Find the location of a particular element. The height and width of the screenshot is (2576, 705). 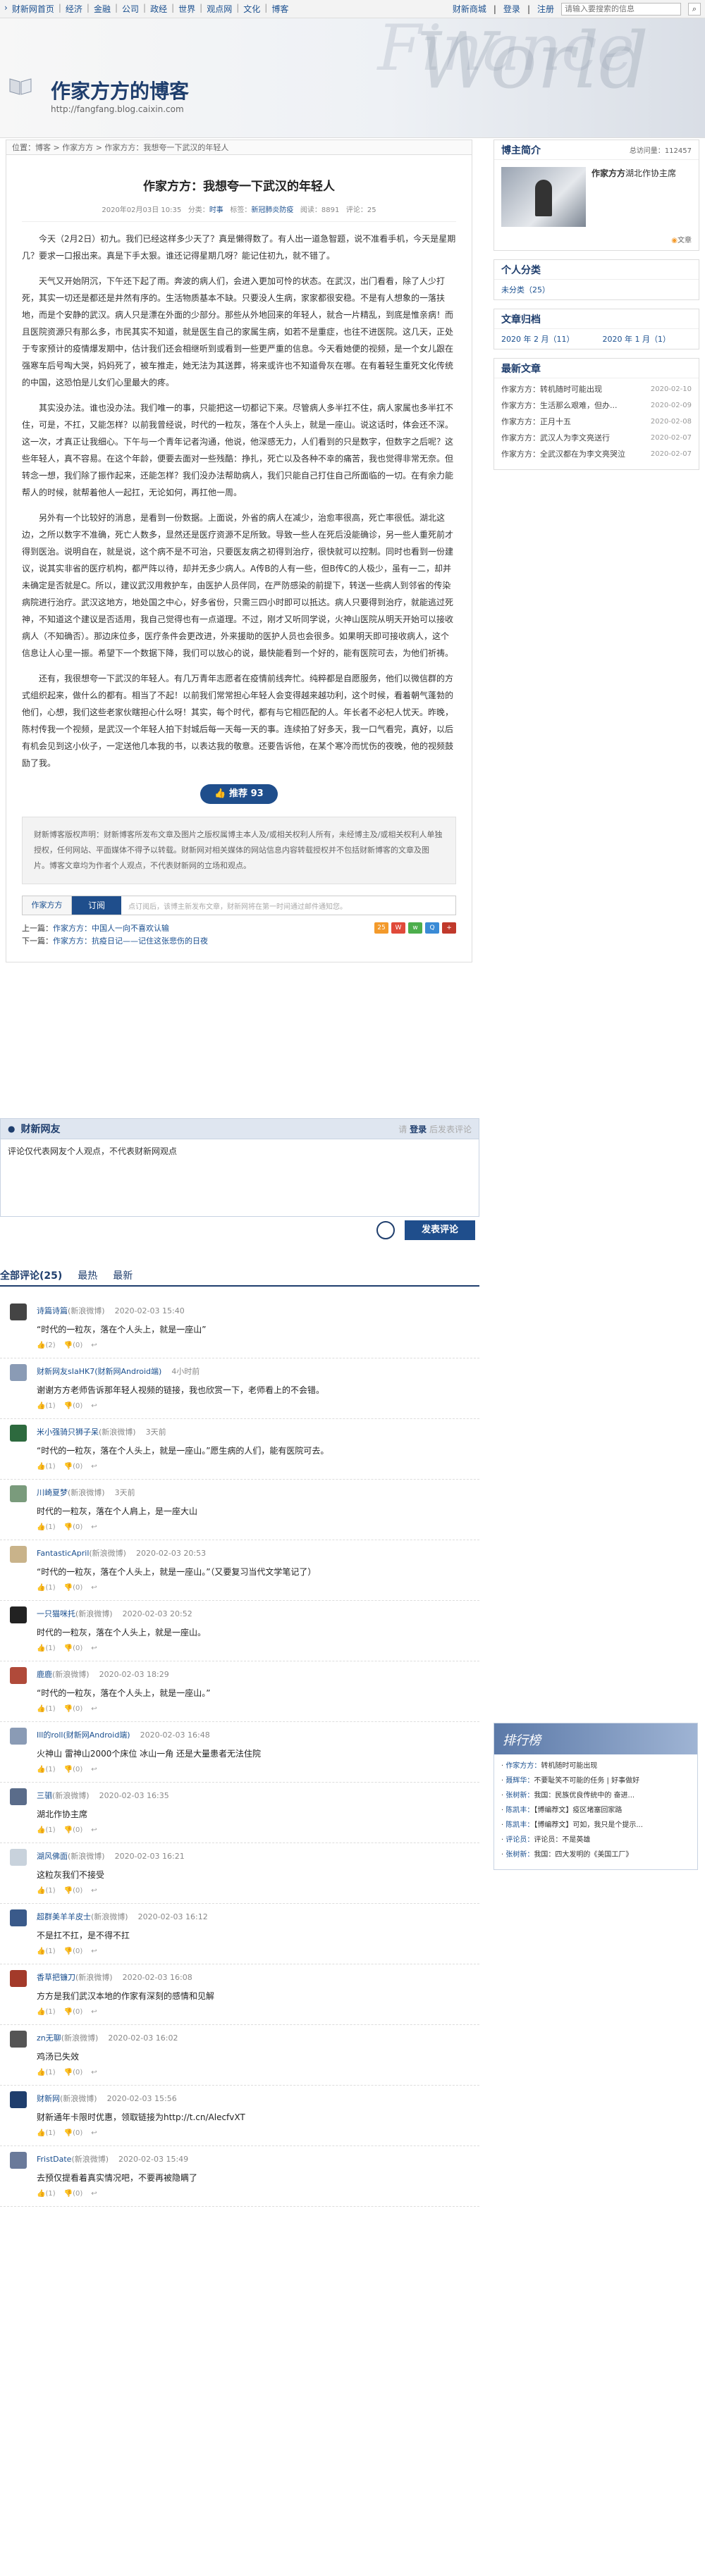

comment-count-icon: 25 is located at coordinates (381, 928).